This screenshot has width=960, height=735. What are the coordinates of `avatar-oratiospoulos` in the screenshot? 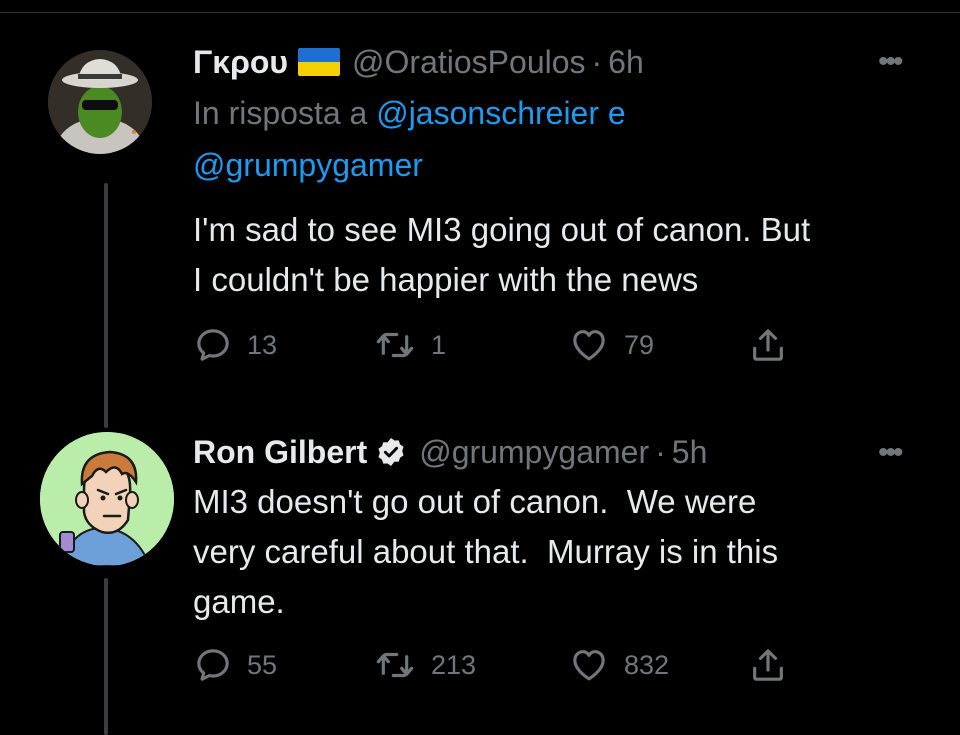 It's located at (100, 102).